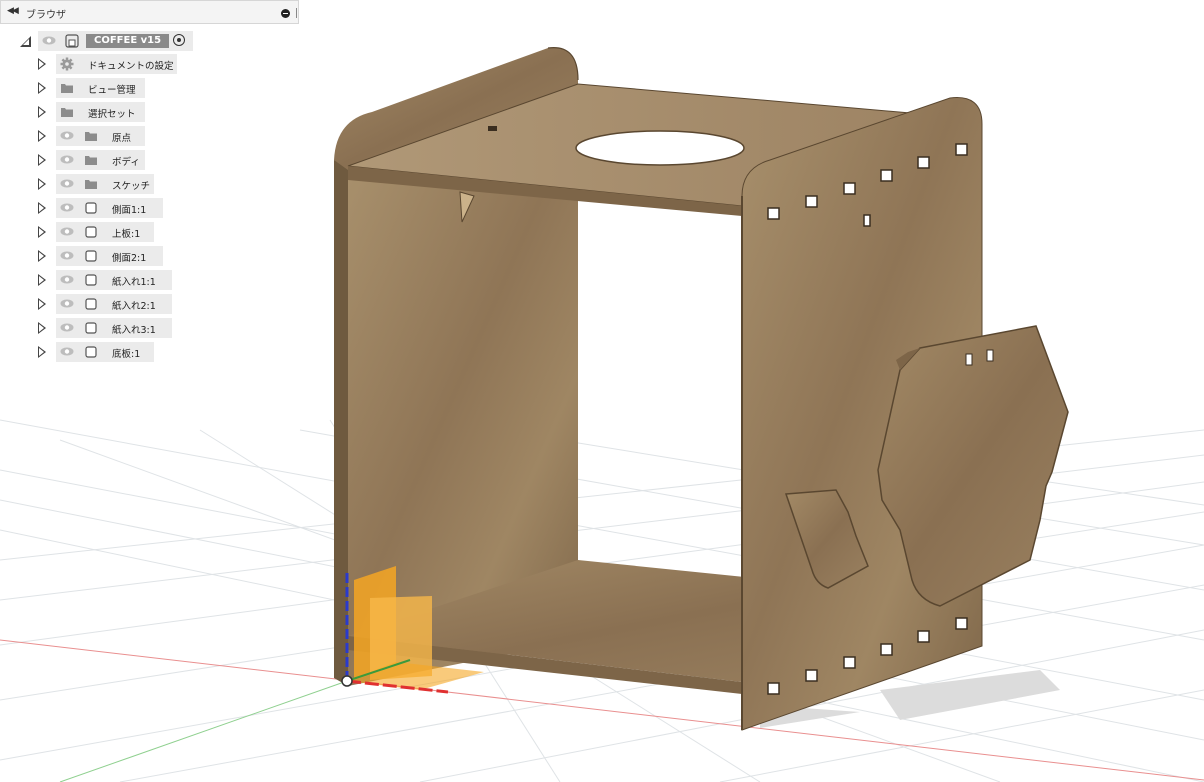 Image resolution: width=1204 pixels, height=782 pixels. Describe the element at coordinates (75, 136) in the screenshot. I see `tree-item-origin: 原点` at that location.